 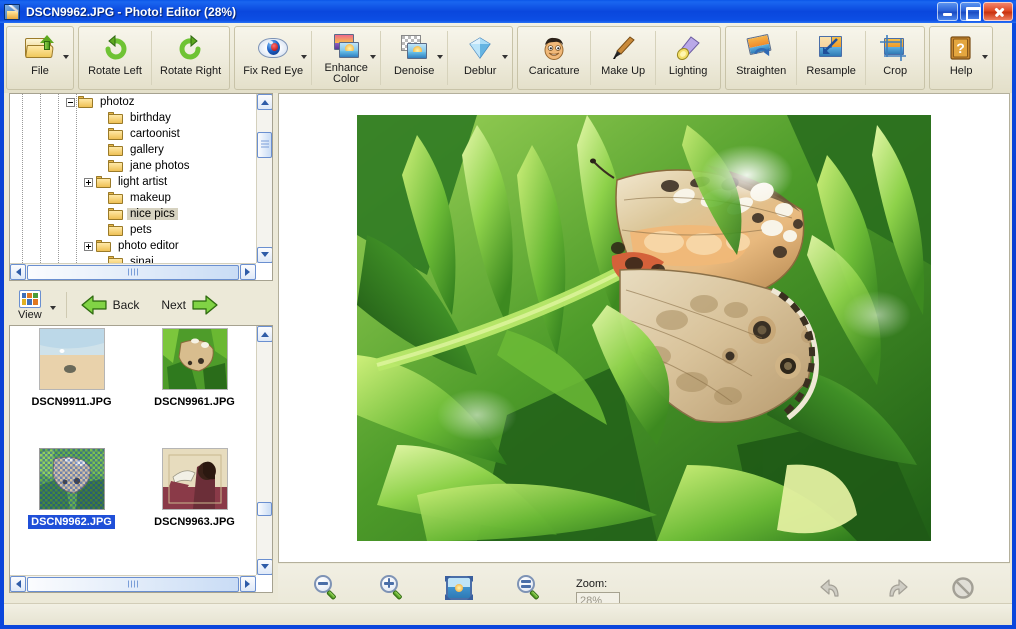 I want to click on thumbs-vertical-scrollbar, so click(x=264, y=450).